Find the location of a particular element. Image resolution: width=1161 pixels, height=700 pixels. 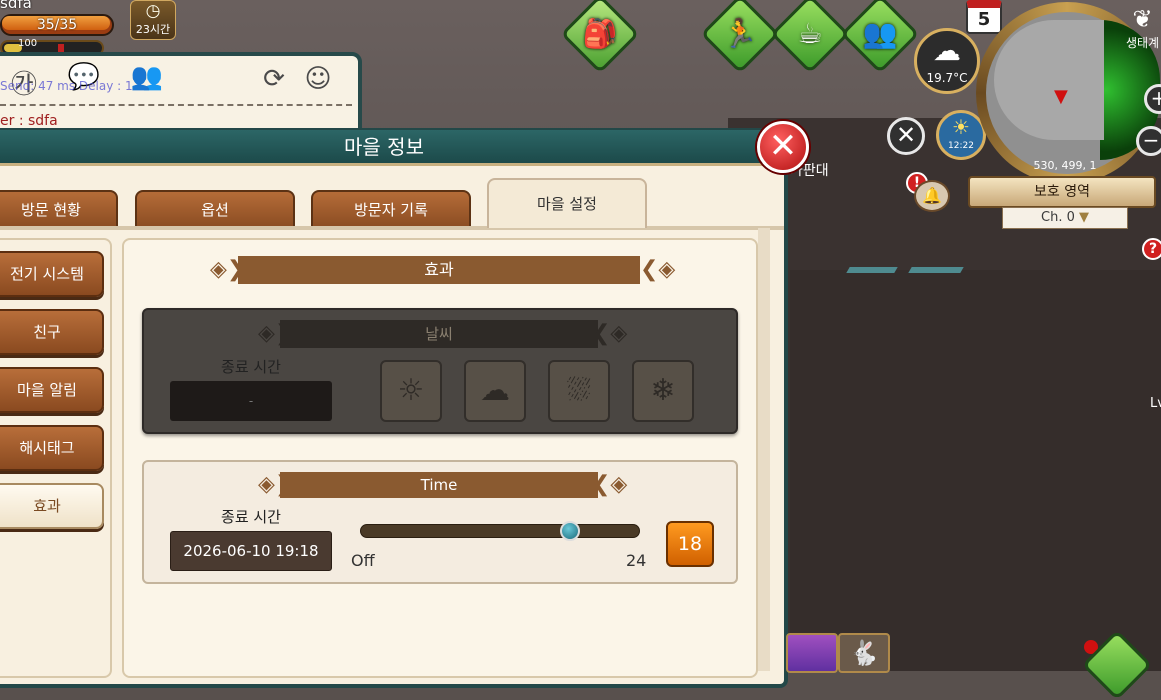

cooking-button: ☕ is located at coordinates (810, 37).